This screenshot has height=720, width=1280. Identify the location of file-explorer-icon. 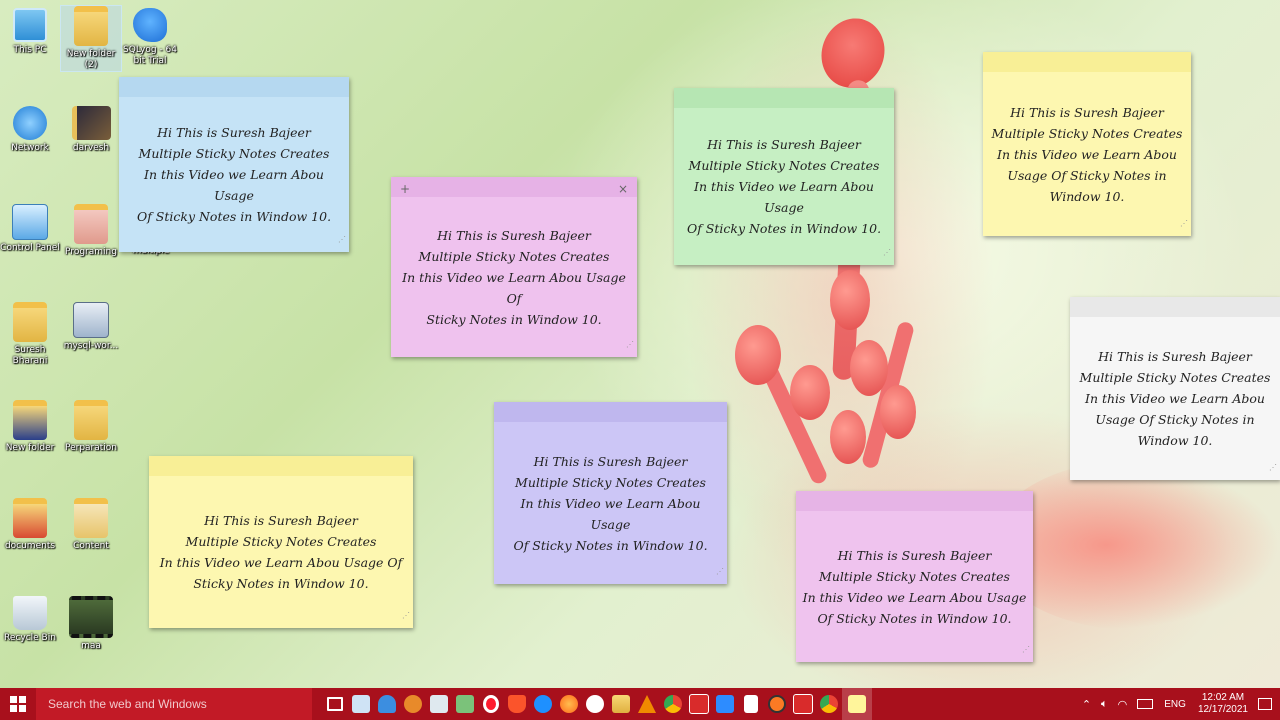
(621, 704).